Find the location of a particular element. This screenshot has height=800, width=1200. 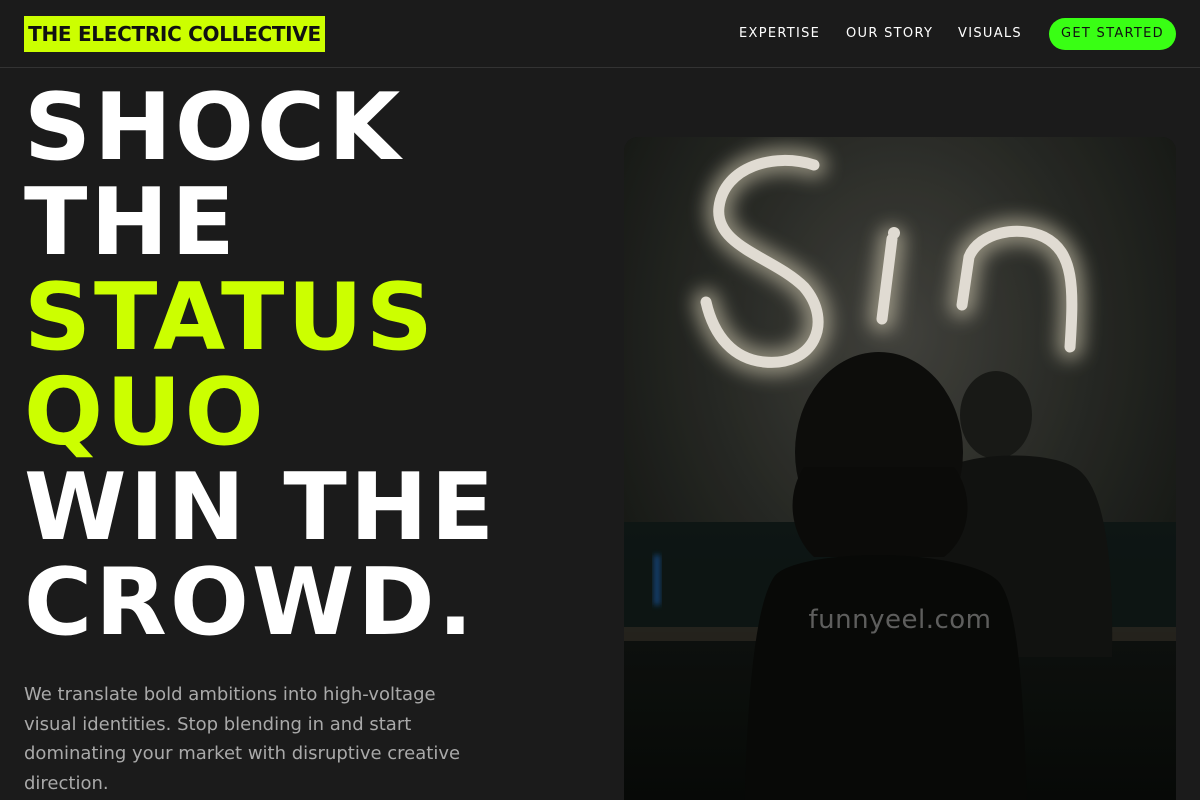

headline-line-4: QUO is located at coordinates (145, 412).